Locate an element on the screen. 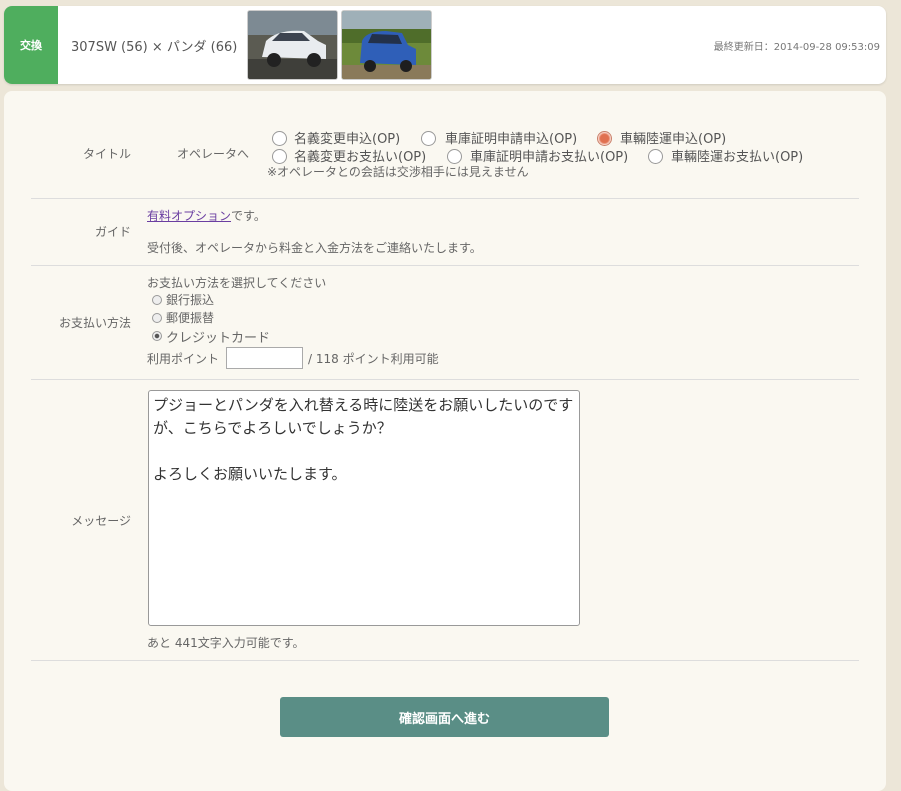 Image resolution: width=901 pixels, height=791 pixels. payment-label: お支払い方法 is located at coordinates (94, 323).